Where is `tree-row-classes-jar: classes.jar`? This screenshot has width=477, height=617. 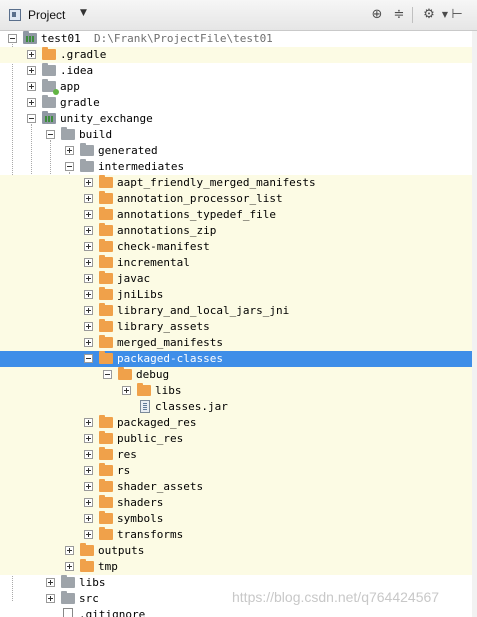 tree-row-classes-jar: classes.jar is located at coordinates (238, 407).